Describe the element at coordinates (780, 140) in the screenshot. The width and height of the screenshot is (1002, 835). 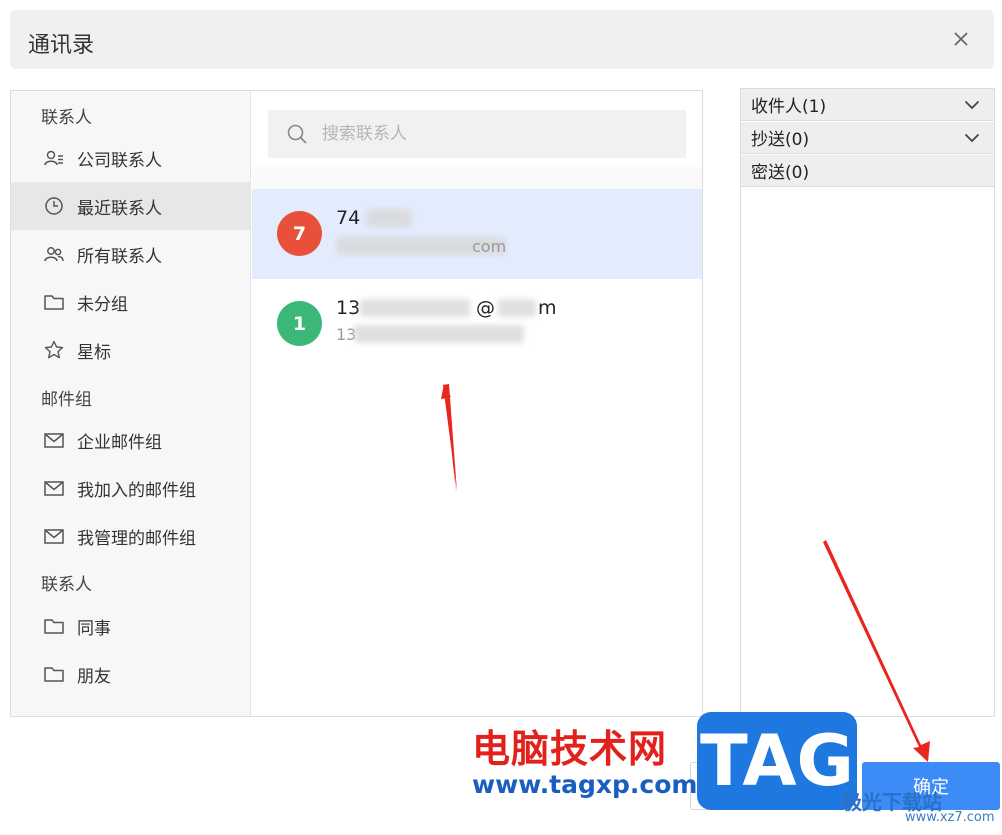
I see `recipients-cc-label: 抄送(0)` at that location.